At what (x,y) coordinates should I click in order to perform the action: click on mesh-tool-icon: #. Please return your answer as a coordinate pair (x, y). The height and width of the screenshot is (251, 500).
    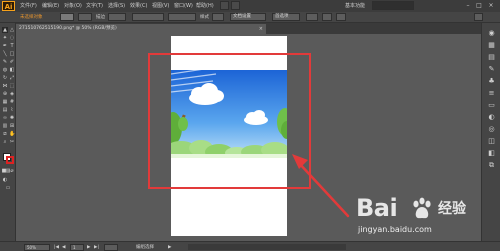
    Looking at the image, I should click on (12, 102).